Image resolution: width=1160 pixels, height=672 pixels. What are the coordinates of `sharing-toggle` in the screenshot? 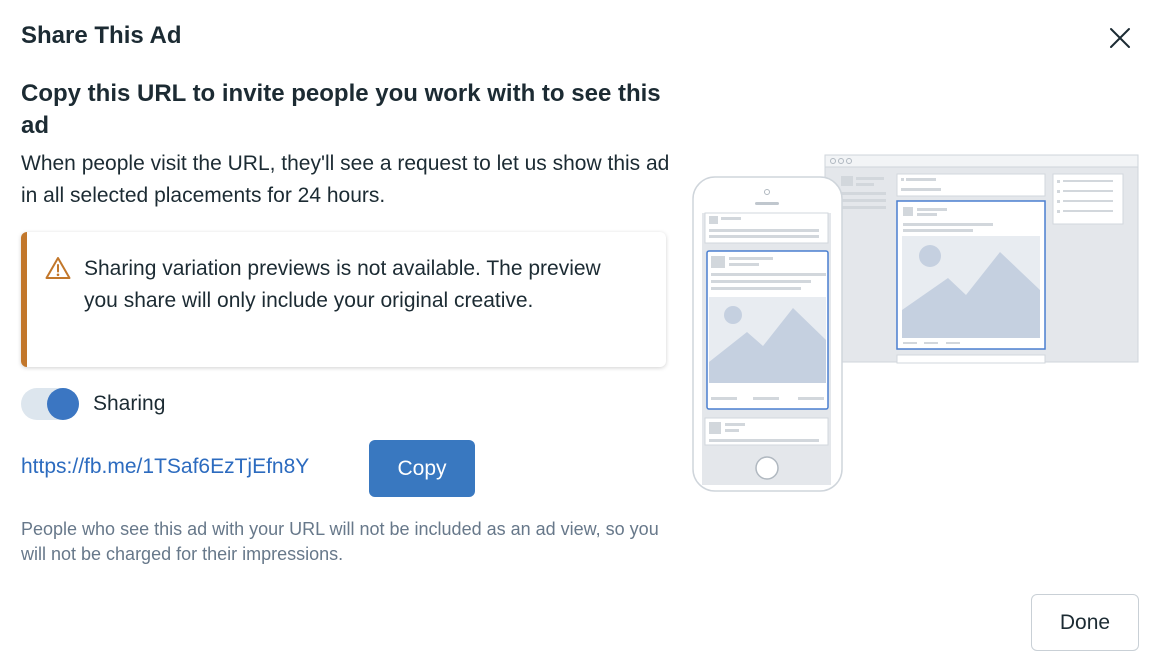 It's located at (50, 404).